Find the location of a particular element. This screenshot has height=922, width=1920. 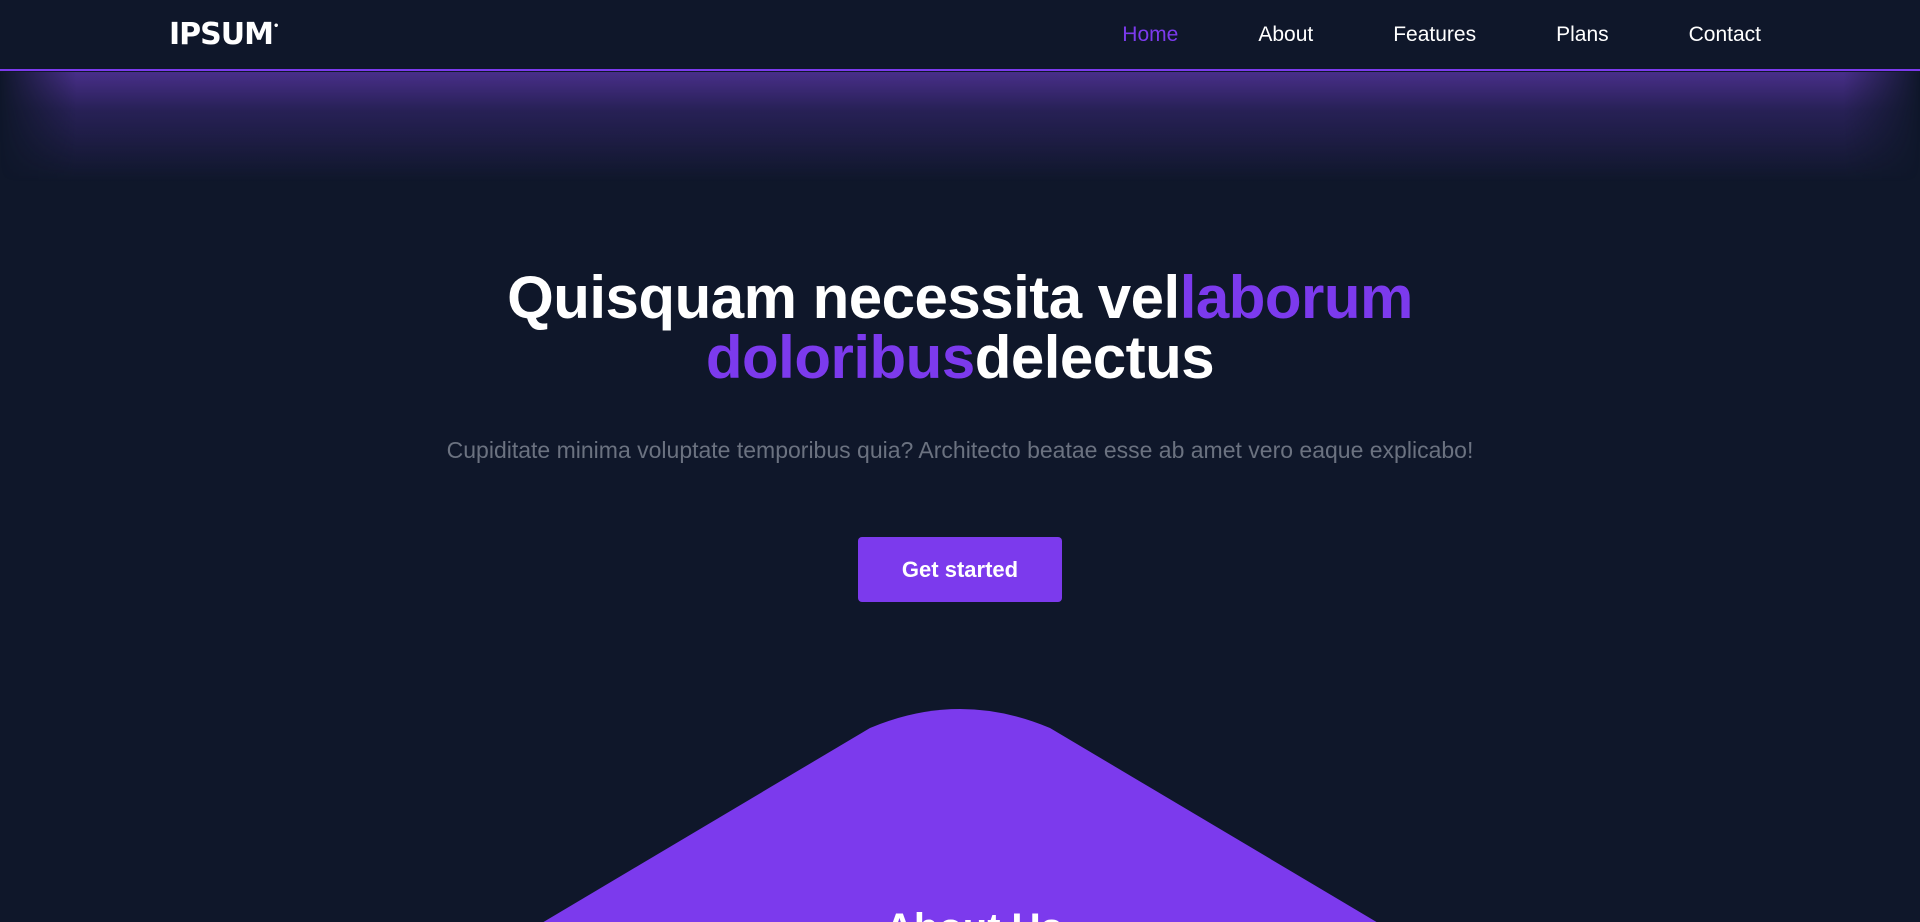

logo-mark: • is located at coordinates (275, 26).